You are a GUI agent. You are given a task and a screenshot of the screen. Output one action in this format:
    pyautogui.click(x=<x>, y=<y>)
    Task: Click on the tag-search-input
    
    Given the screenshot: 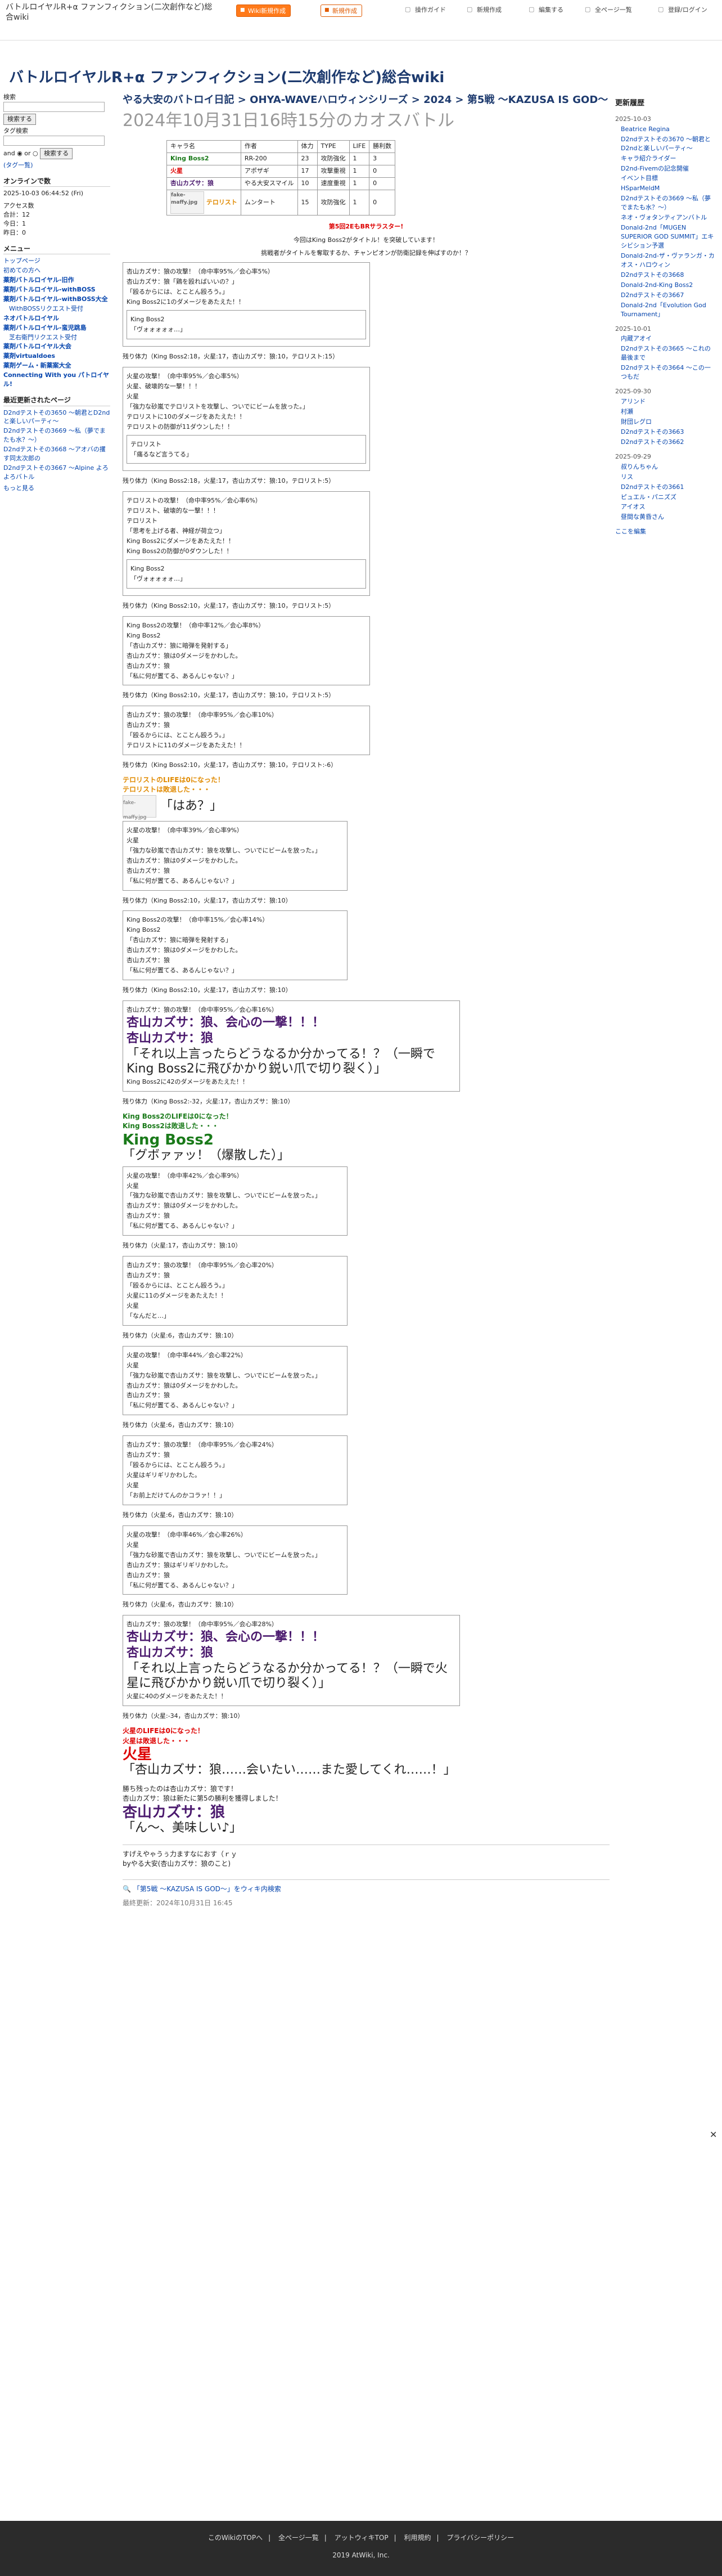 What is the action you would take?
    pyautogui.click(x=54, y=141)
    